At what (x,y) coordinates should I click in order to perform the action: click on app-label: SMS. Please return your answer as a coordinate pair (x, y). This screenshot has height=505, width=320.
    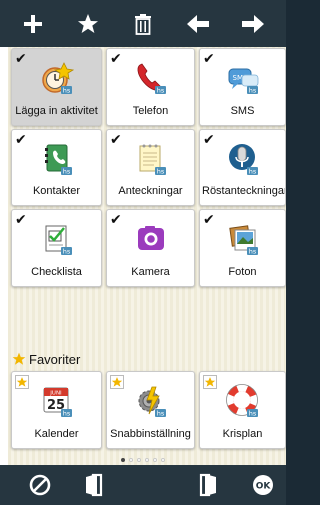
    Looking at the image, I should click on (242, 111).